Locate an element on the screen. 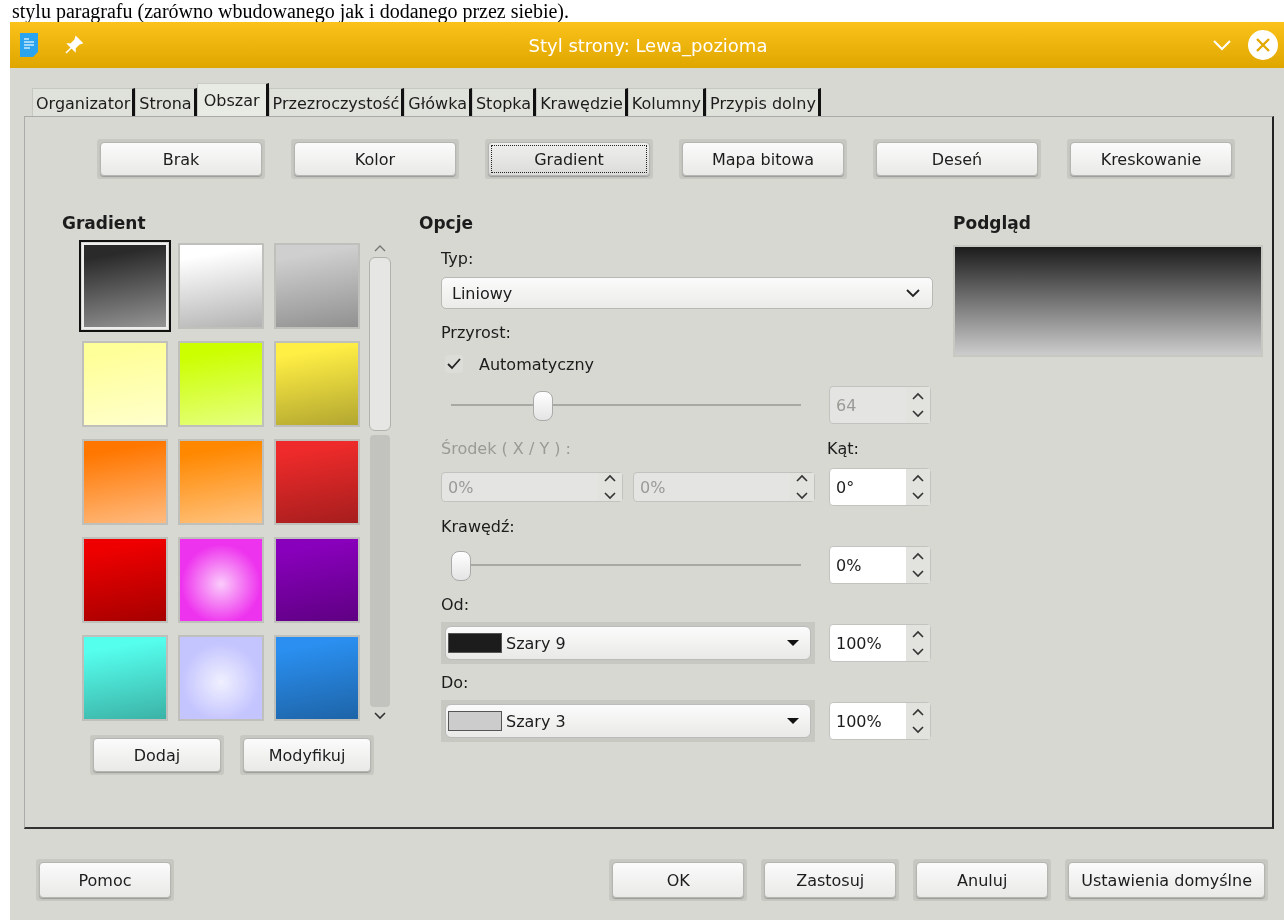 The width and height of the screenshot is (1284, 920). color-dropdown: Szary 9 is located at coordinates (628, 643).